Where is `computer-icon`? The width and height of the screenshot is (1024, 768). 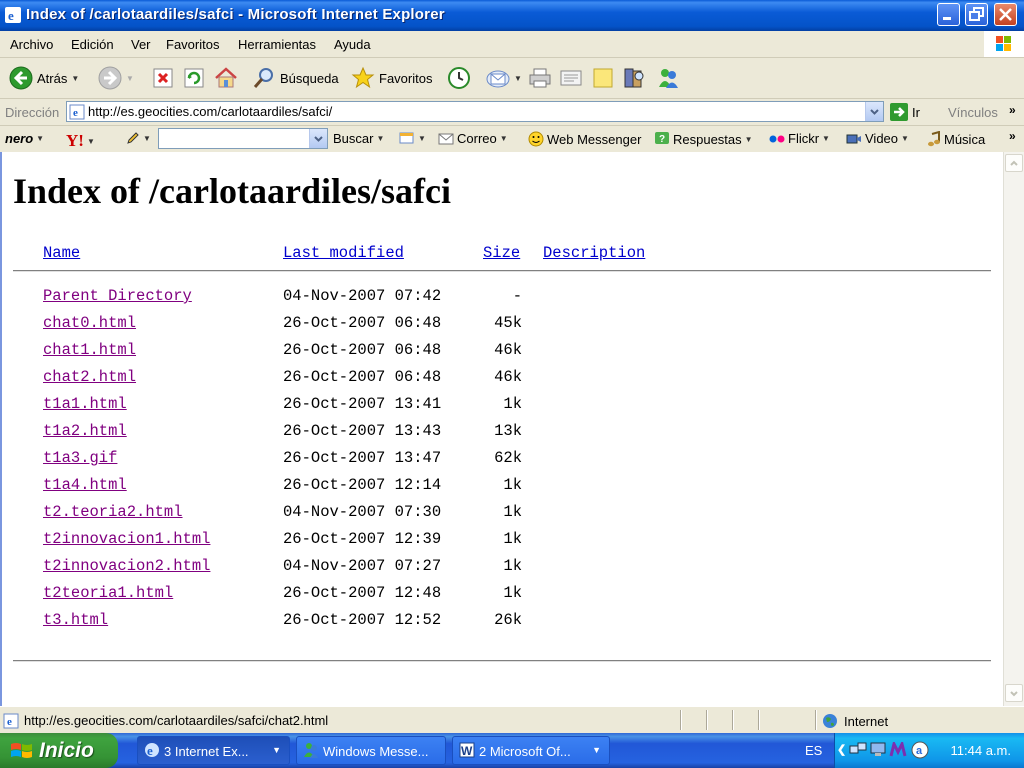 computer-icon is located at coordinates (878, 750).